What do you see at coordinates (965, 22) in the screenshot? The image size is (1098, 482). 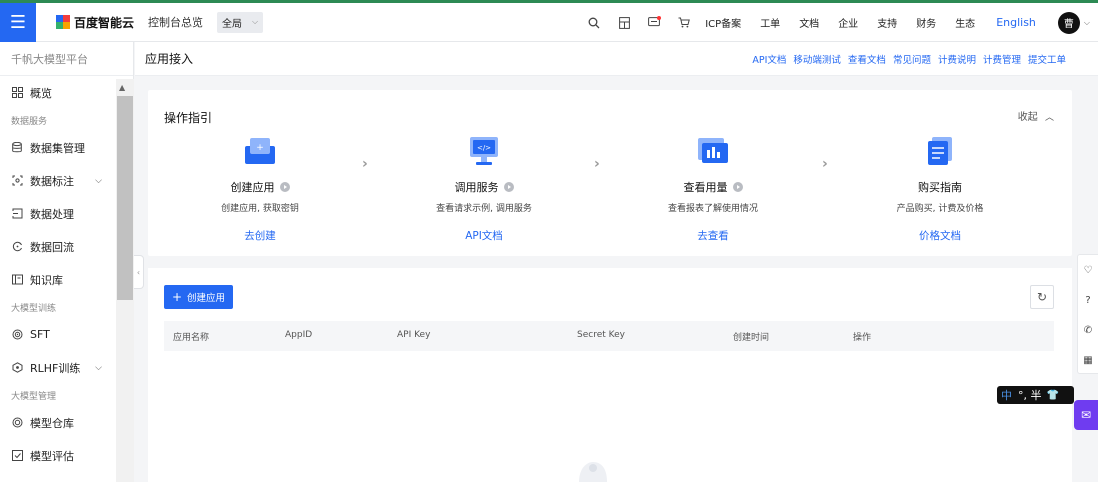 I see `top-link-ecosystem: 生态` at bounding box center [965, 22].